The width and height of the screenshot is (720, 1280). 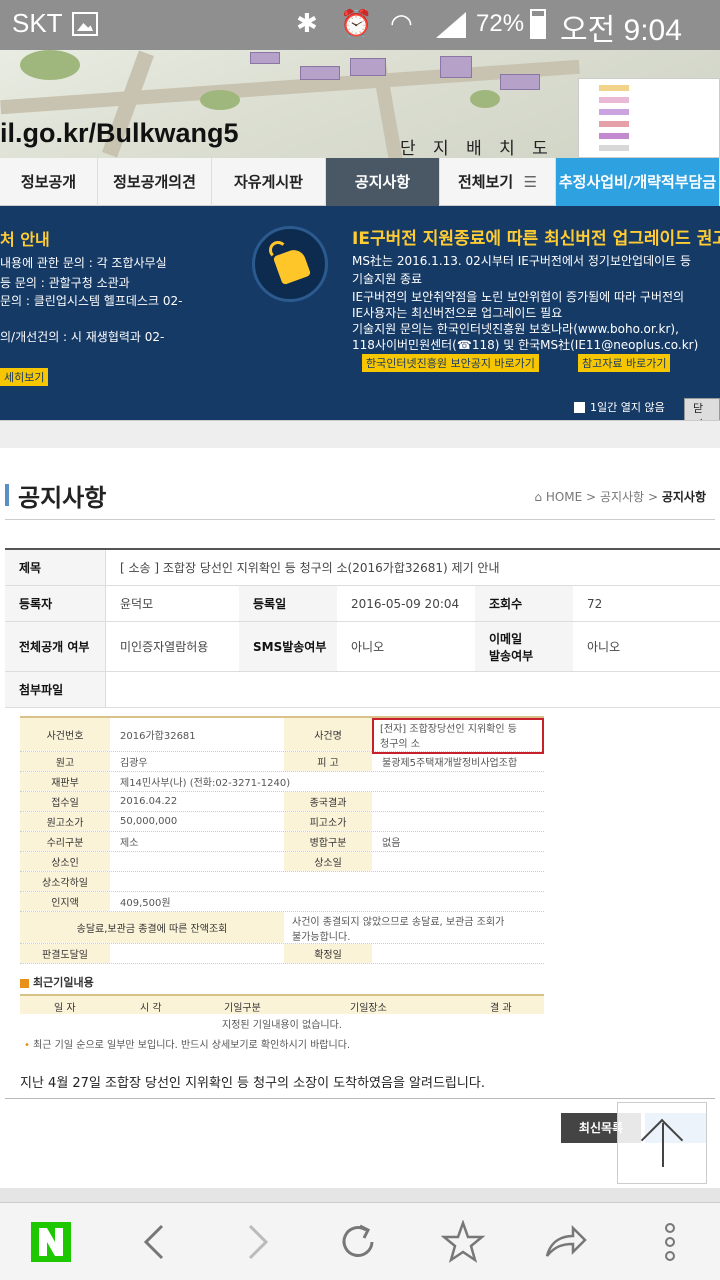 What do you see at coordinates (538, 497) in the screenshot?
I see `home-icon: ⌂` at bounding box center [538, 497].